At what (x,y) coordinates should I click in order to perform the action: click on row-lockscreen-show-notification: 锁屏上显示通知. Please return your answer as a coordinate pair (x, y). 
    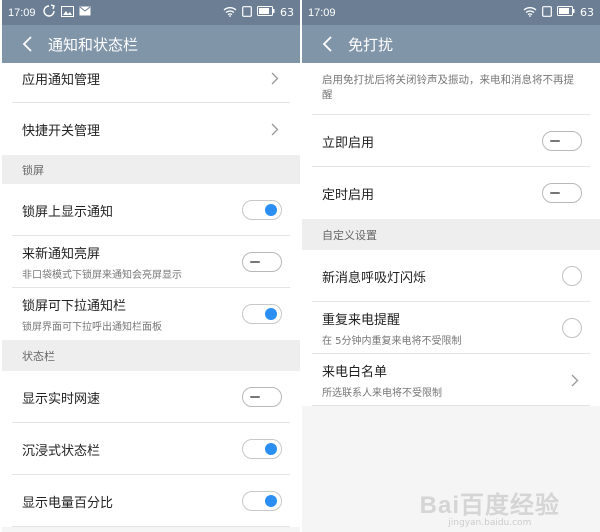
    Looking at the image, I should click on (151, 210).